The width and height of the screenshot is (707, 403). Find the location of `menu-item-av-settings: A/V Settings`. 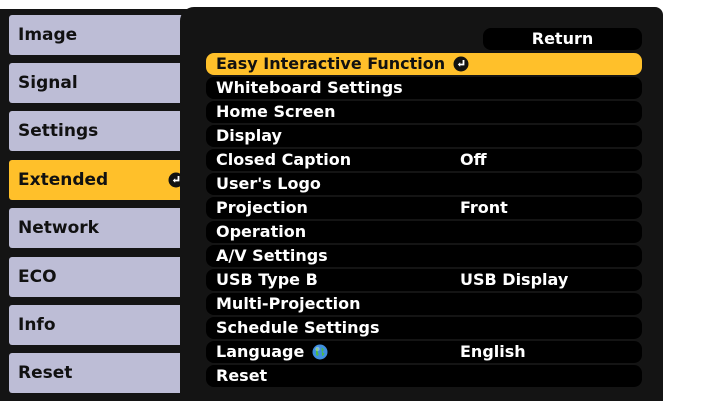

menu-item-av-settings: A/V Settings is located at coordinates (424, 256).